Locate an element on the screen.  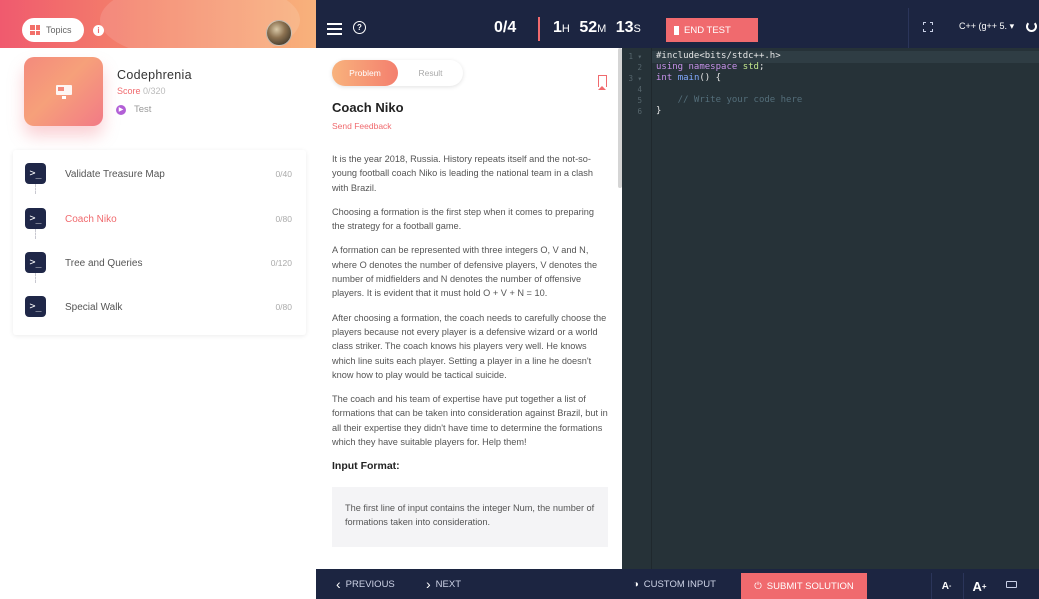
score-label: Score is located at coordinates (129, 91).